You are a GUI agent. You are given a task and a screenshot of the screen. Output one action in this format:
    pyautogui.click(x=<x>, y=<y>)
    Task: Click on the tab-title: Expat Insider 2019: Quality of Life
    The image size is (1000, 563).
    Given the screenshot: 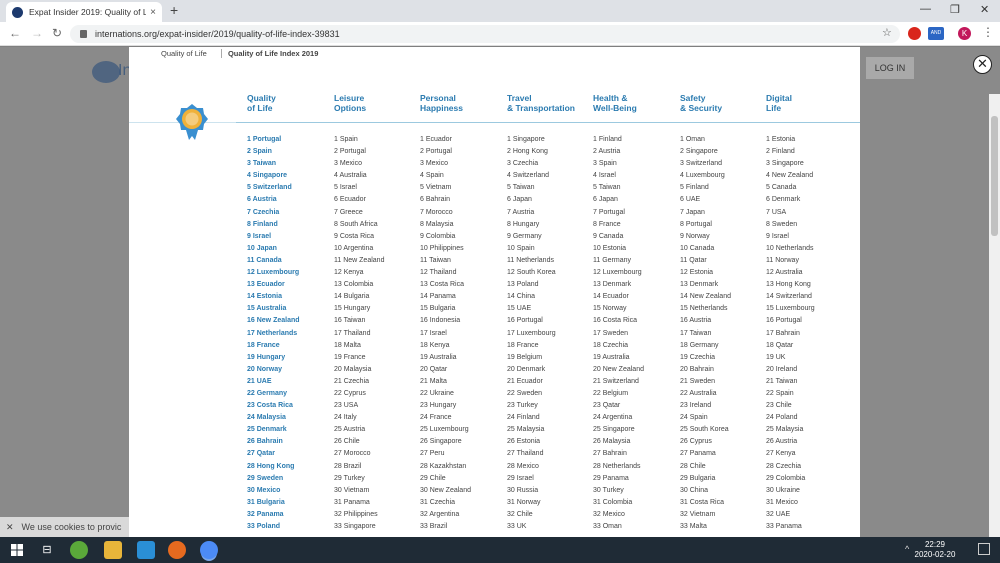 What is the action you would take?
    pyautogui.click(x=88, y=12)
    